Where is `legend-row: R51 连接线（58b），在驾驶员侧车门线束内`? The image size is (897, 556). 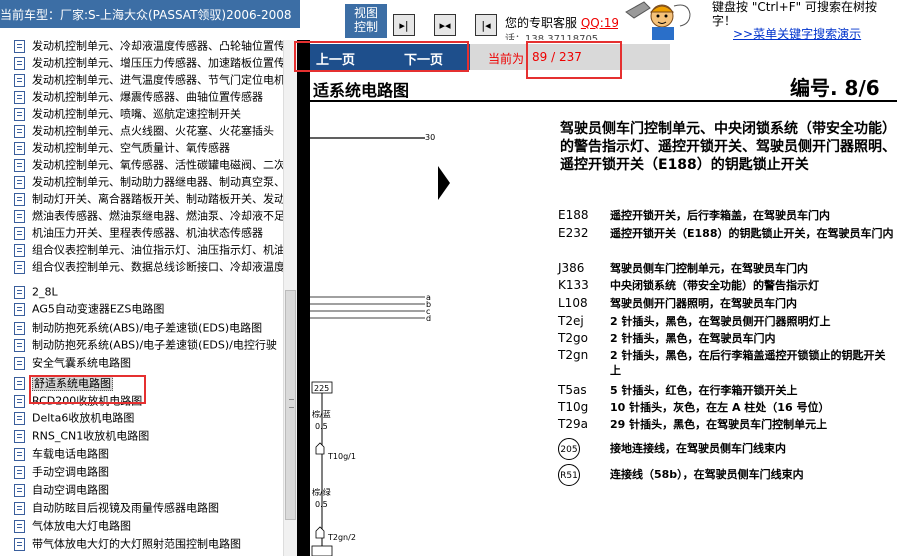 legend-row: R51 连接线（58b），在驾驶员侧车门线束内 is located at coordinates (727, 475).